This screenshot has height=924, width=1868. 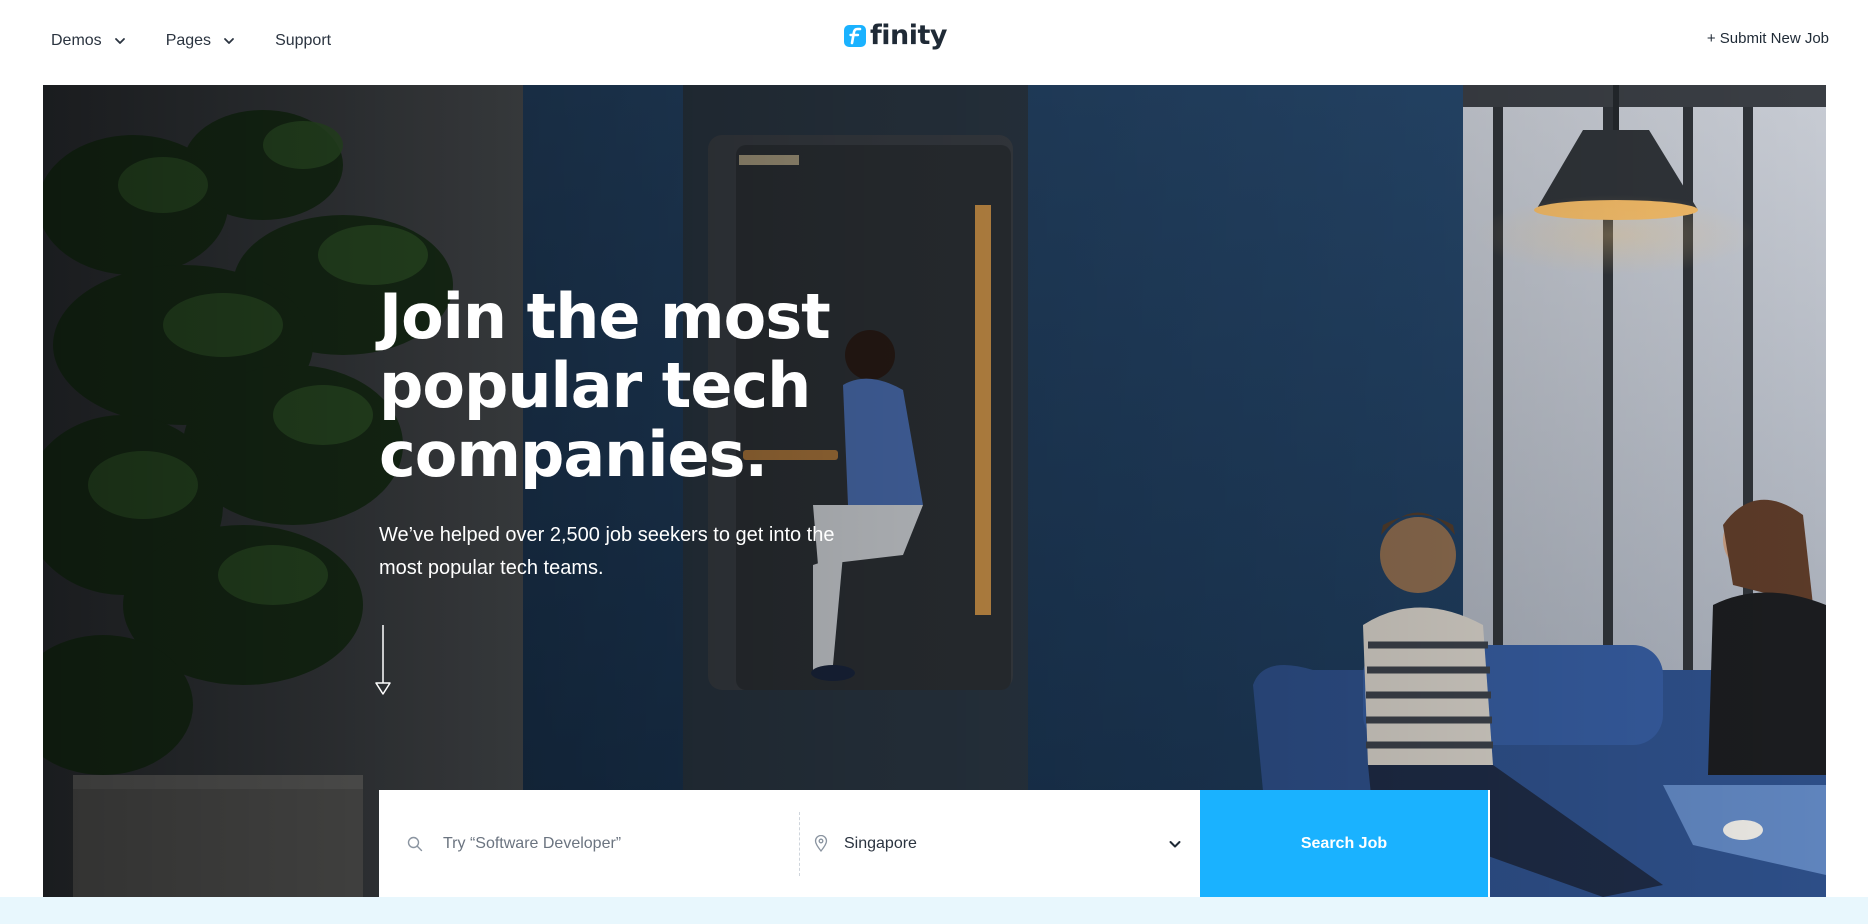 I want to click on nav-item-support: Support, so click(x=303, y=41).